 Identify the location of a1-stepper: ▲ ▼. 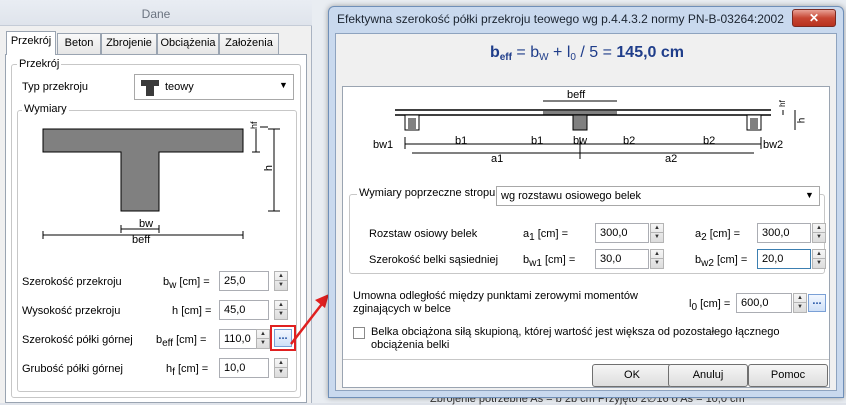
(657, 233).